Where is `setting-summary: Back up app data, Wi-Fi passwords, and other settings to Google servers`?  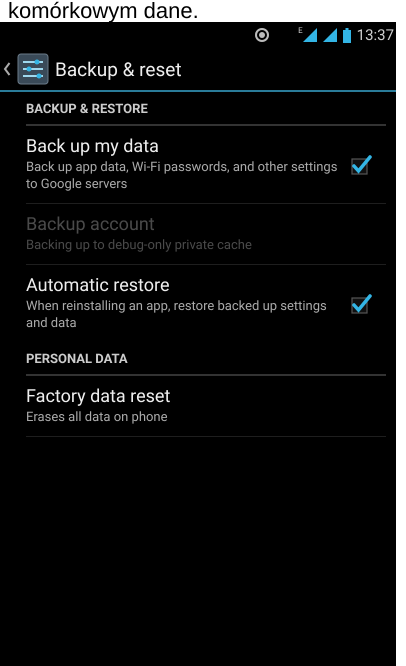
setting-summary: Back up app data, Wi-Fi passwords, and other settings to Google servers is located at coordinates (182, 176).